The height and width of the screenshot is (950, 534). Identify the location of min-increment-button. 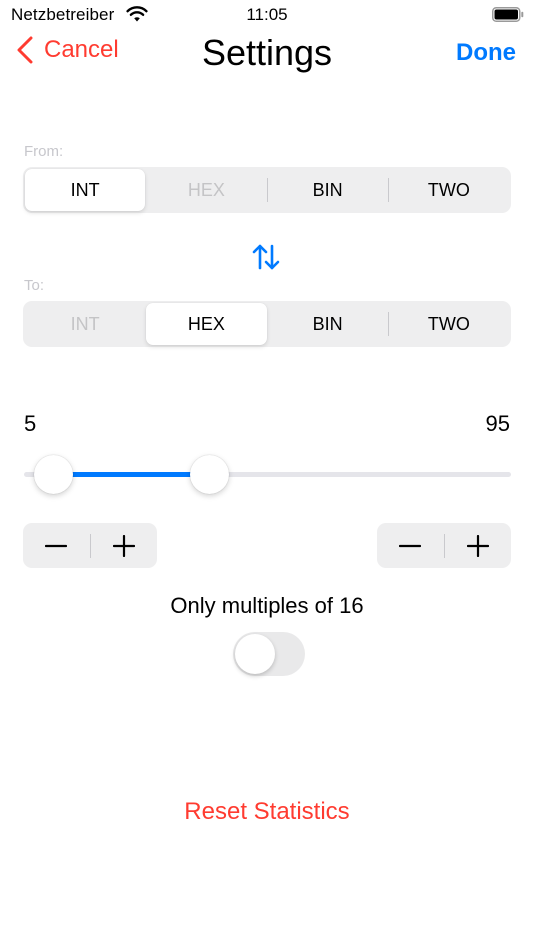
(124, 545).